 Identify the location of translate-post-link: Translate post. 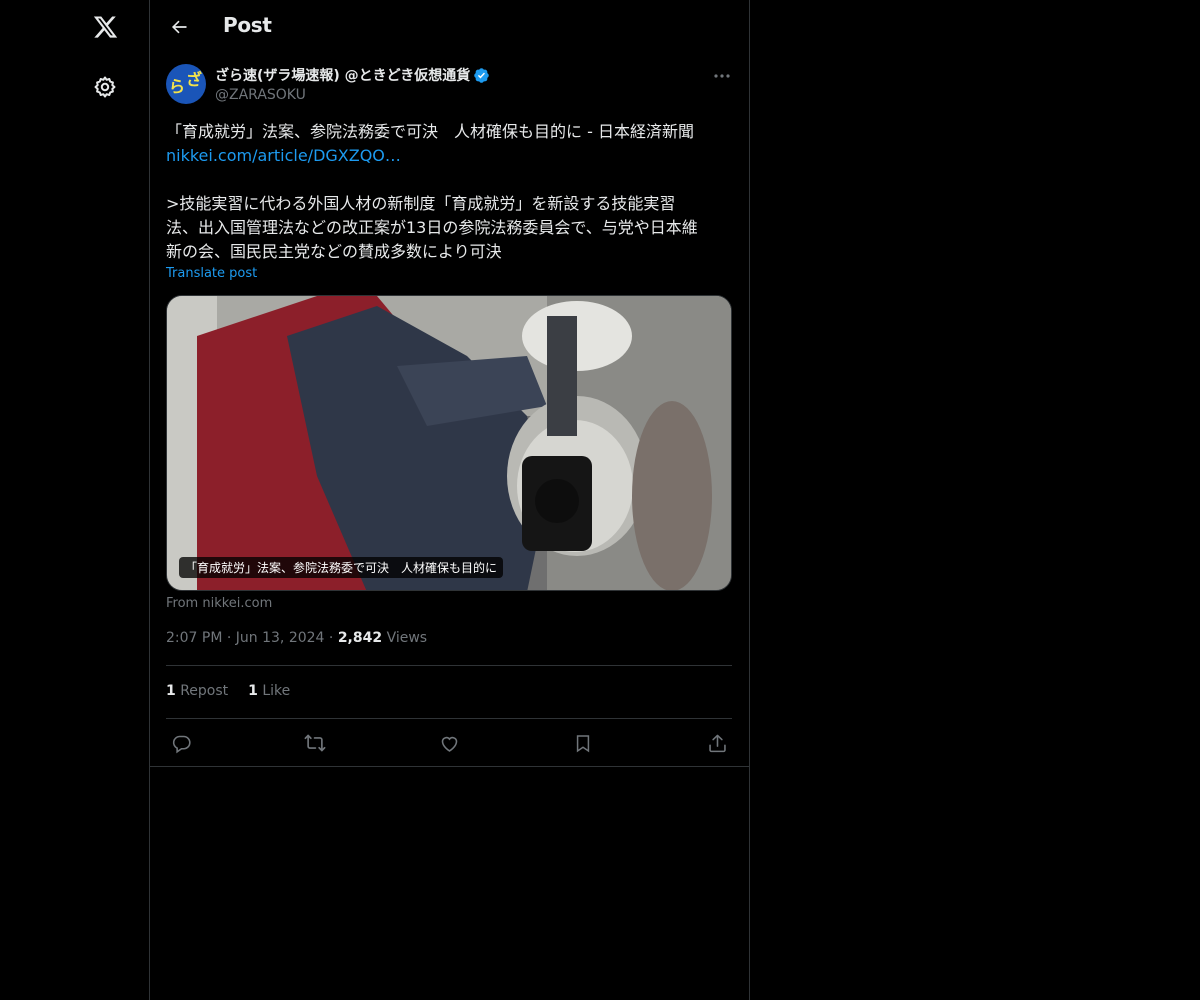
(211, 273).